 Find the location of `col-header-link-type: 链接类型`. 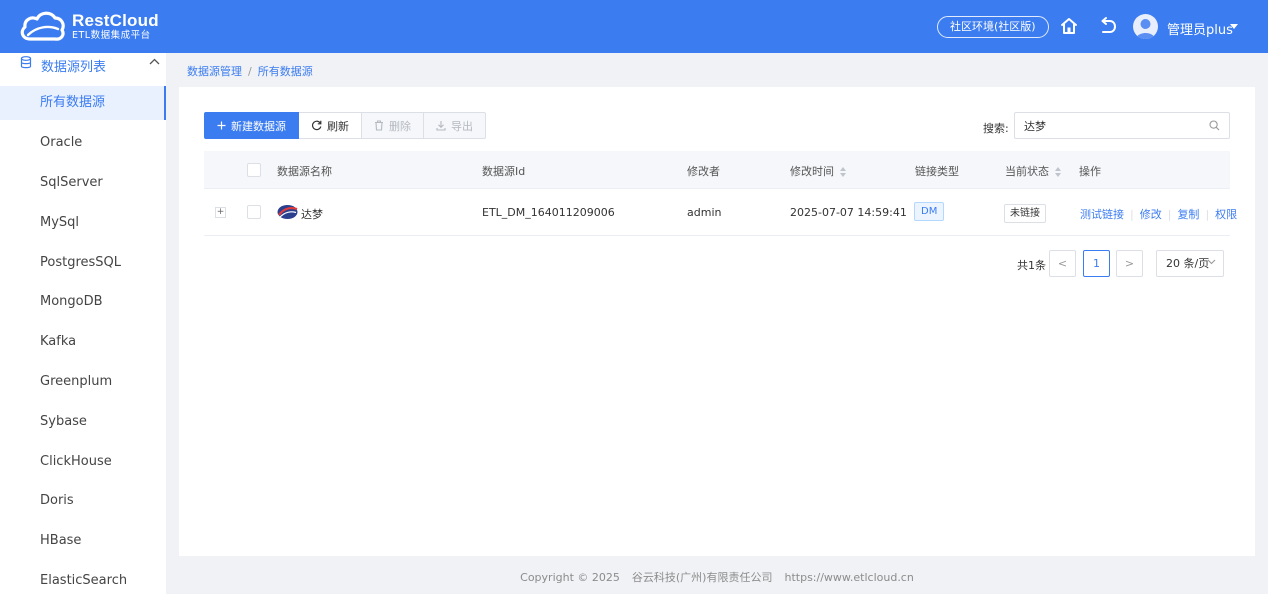

col-header-link-type: 链接类型 is located at coordinates (937, 171).